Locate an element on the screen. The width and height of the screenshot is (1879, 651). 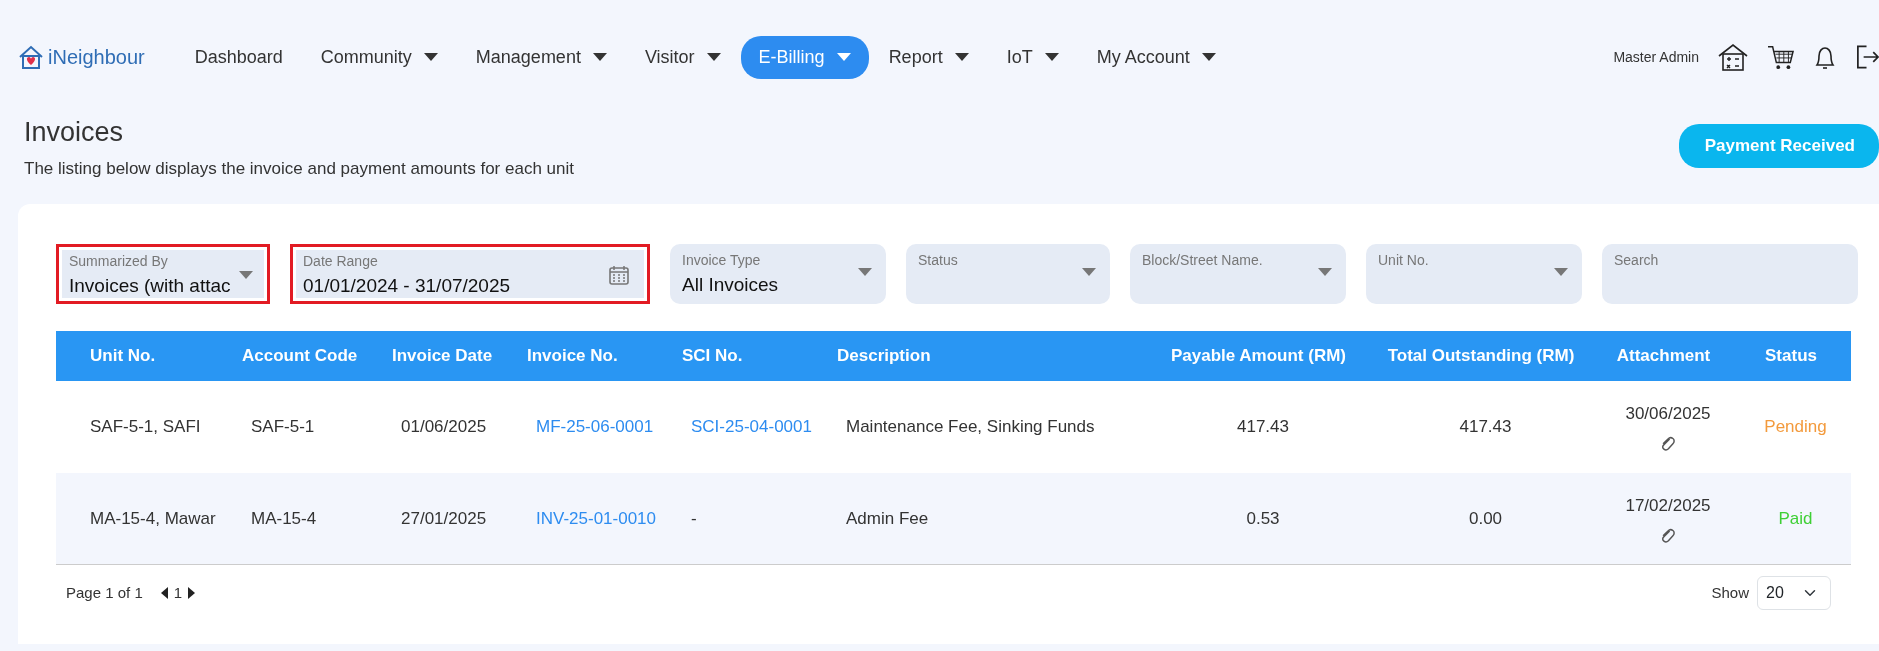
account-code: SAF-5-1 is located at coordinates (283, 427).